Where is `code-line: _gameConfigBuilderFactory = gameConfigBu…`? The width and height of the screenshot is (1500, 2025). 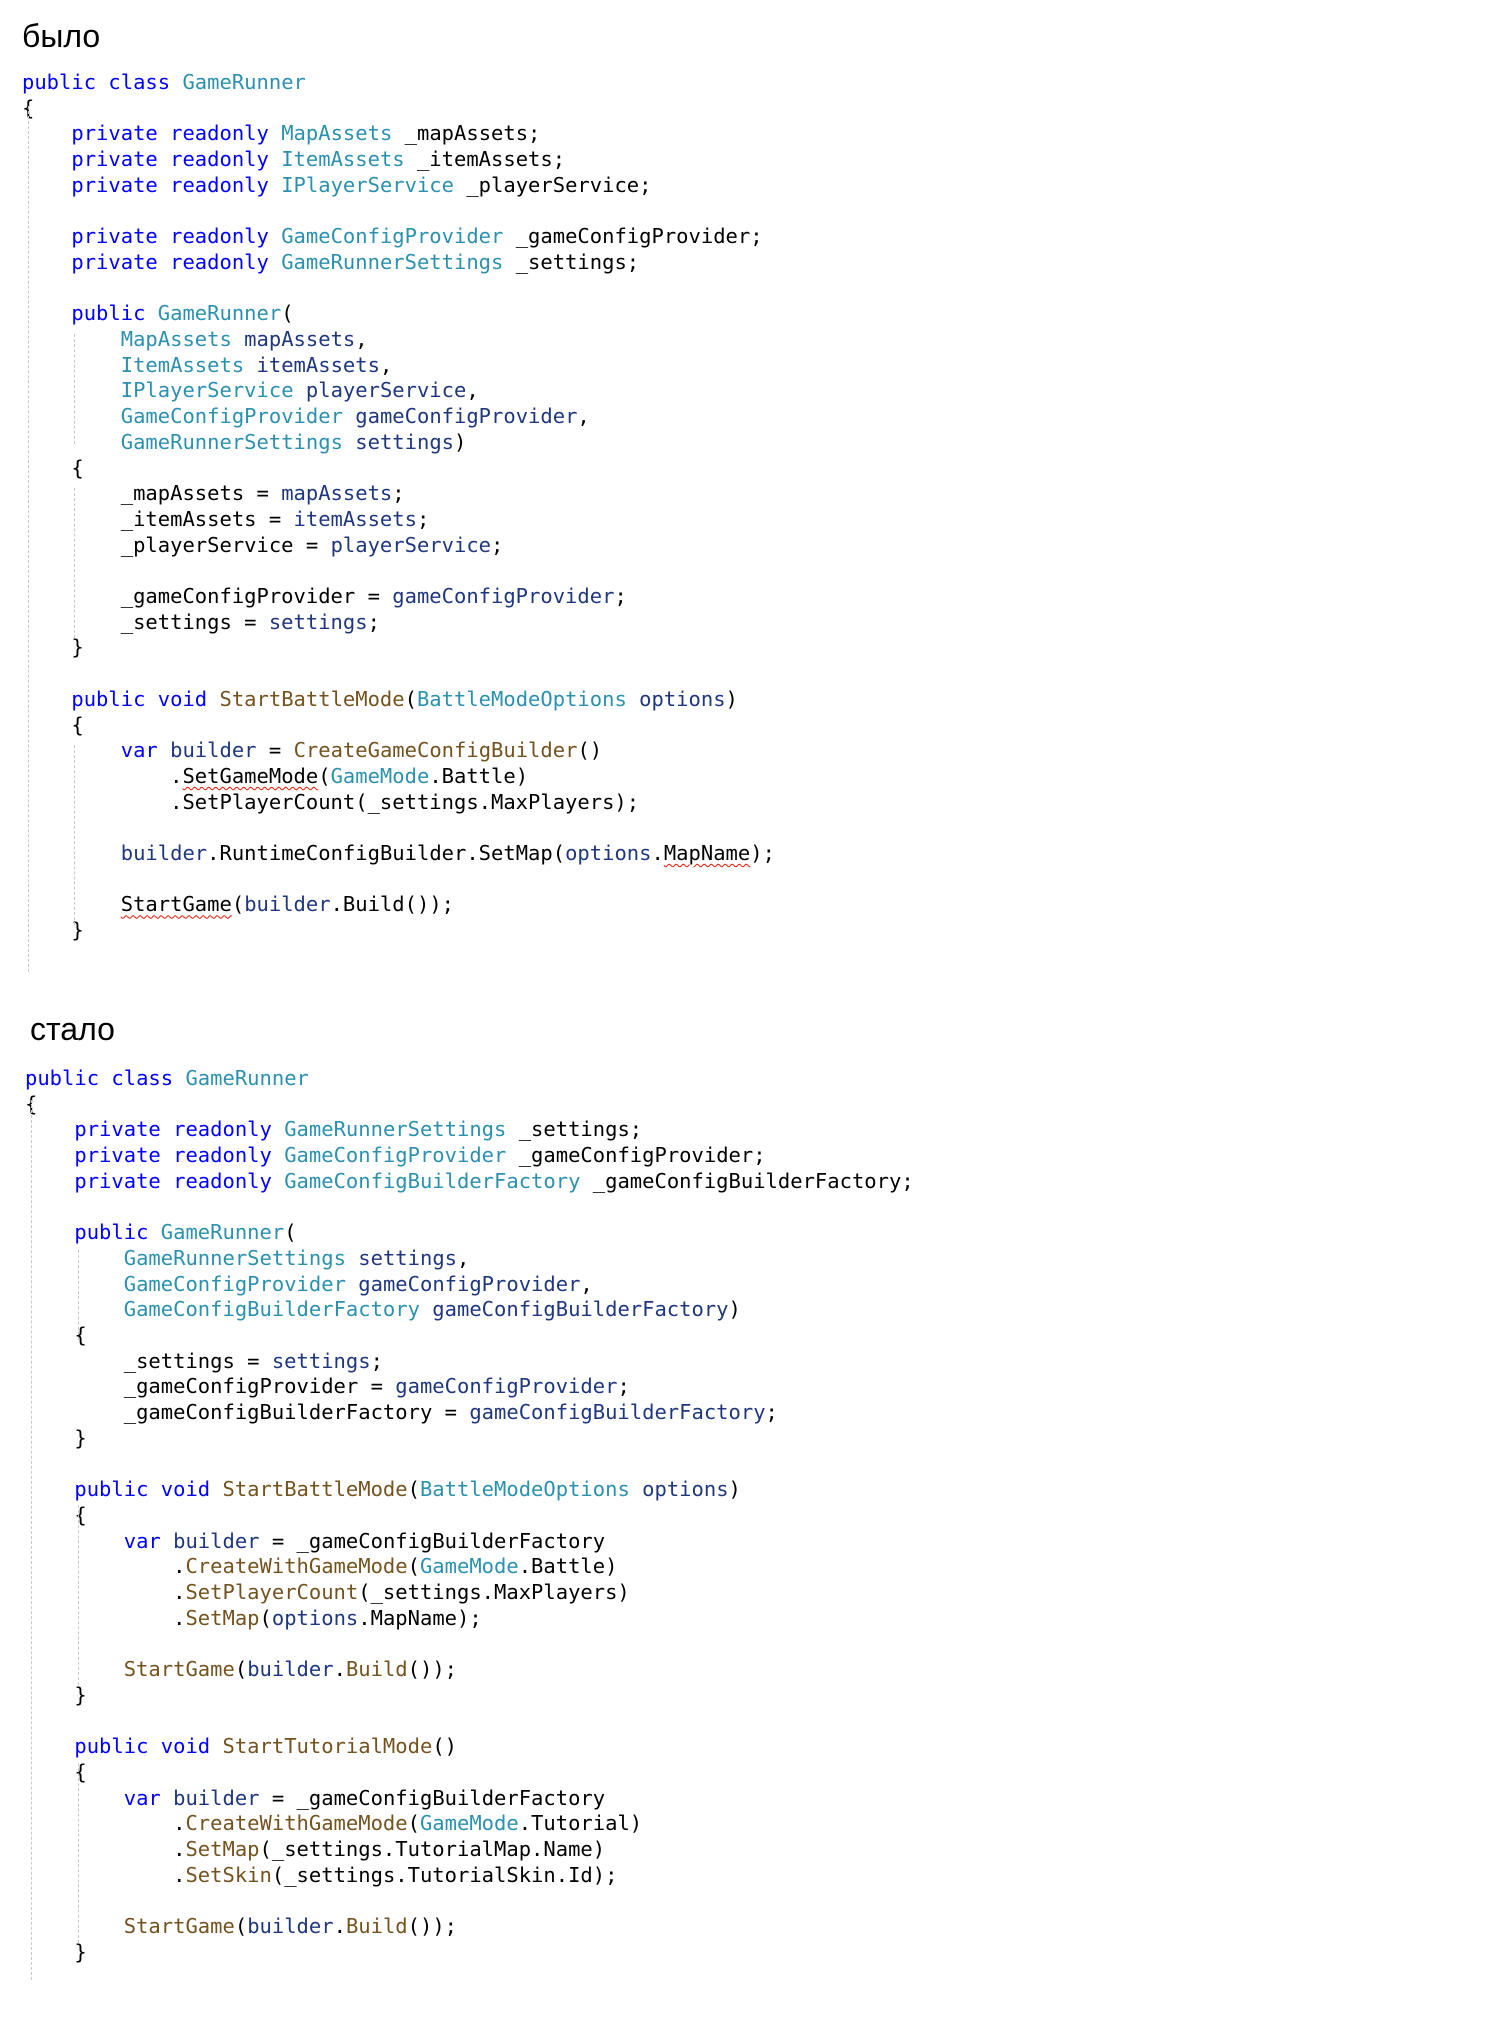 code-line: _gameConfigBuilderFactory = gameConfigBu… is located at coordinates (401, 1412).